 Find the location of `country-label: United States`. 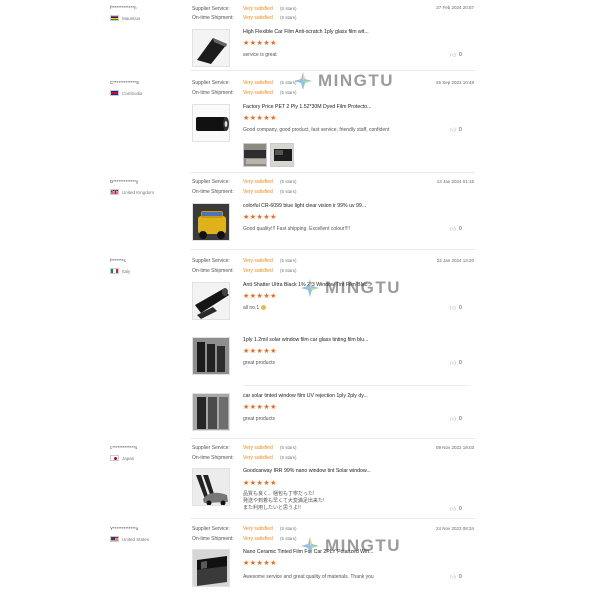

country-label: United States is located at coordinates (136, 539).